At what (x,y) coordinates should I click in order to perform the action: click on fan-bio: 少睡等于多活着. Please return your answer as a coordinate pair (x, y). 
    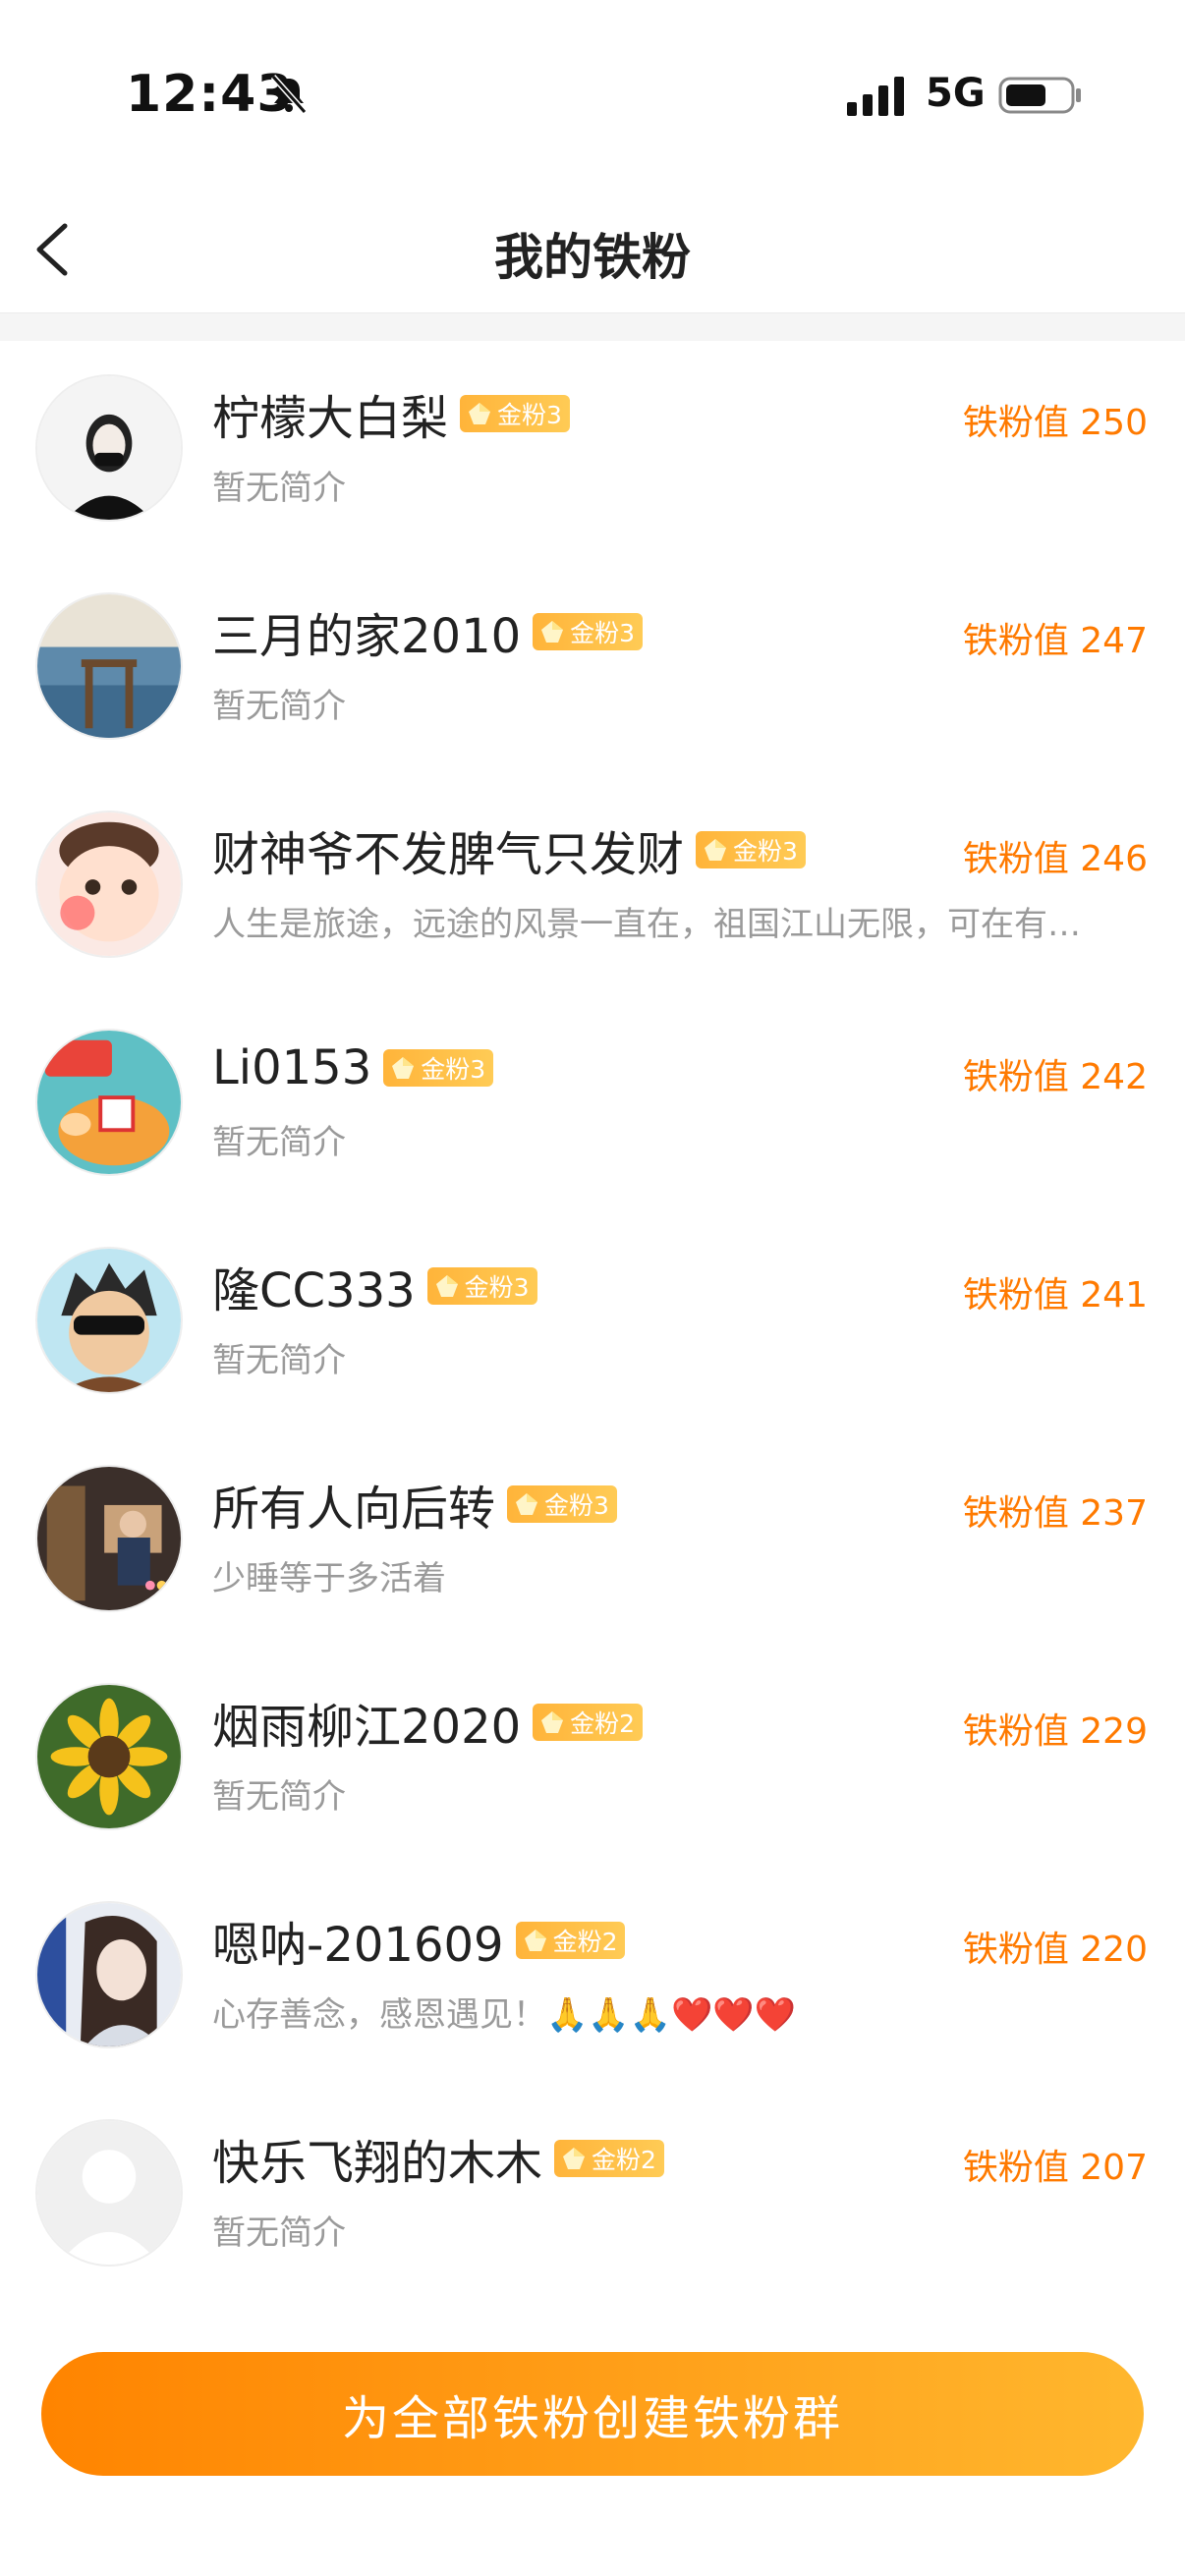
    Looking at the image, I should click on (329, 1578).